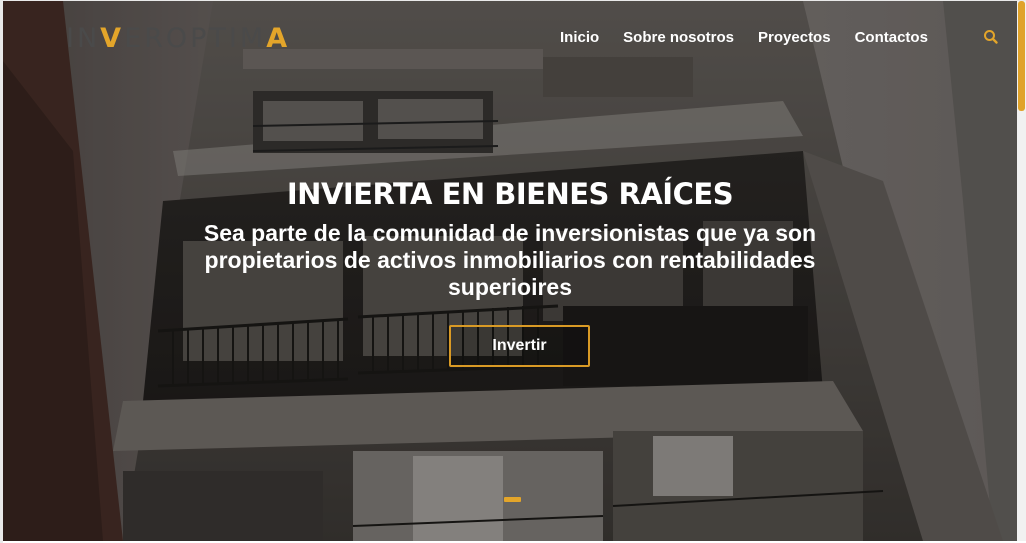  Describe the element at coordinates (579, 37) in the screenshot. I see `nav-link-inicio: Inicio` at that location.